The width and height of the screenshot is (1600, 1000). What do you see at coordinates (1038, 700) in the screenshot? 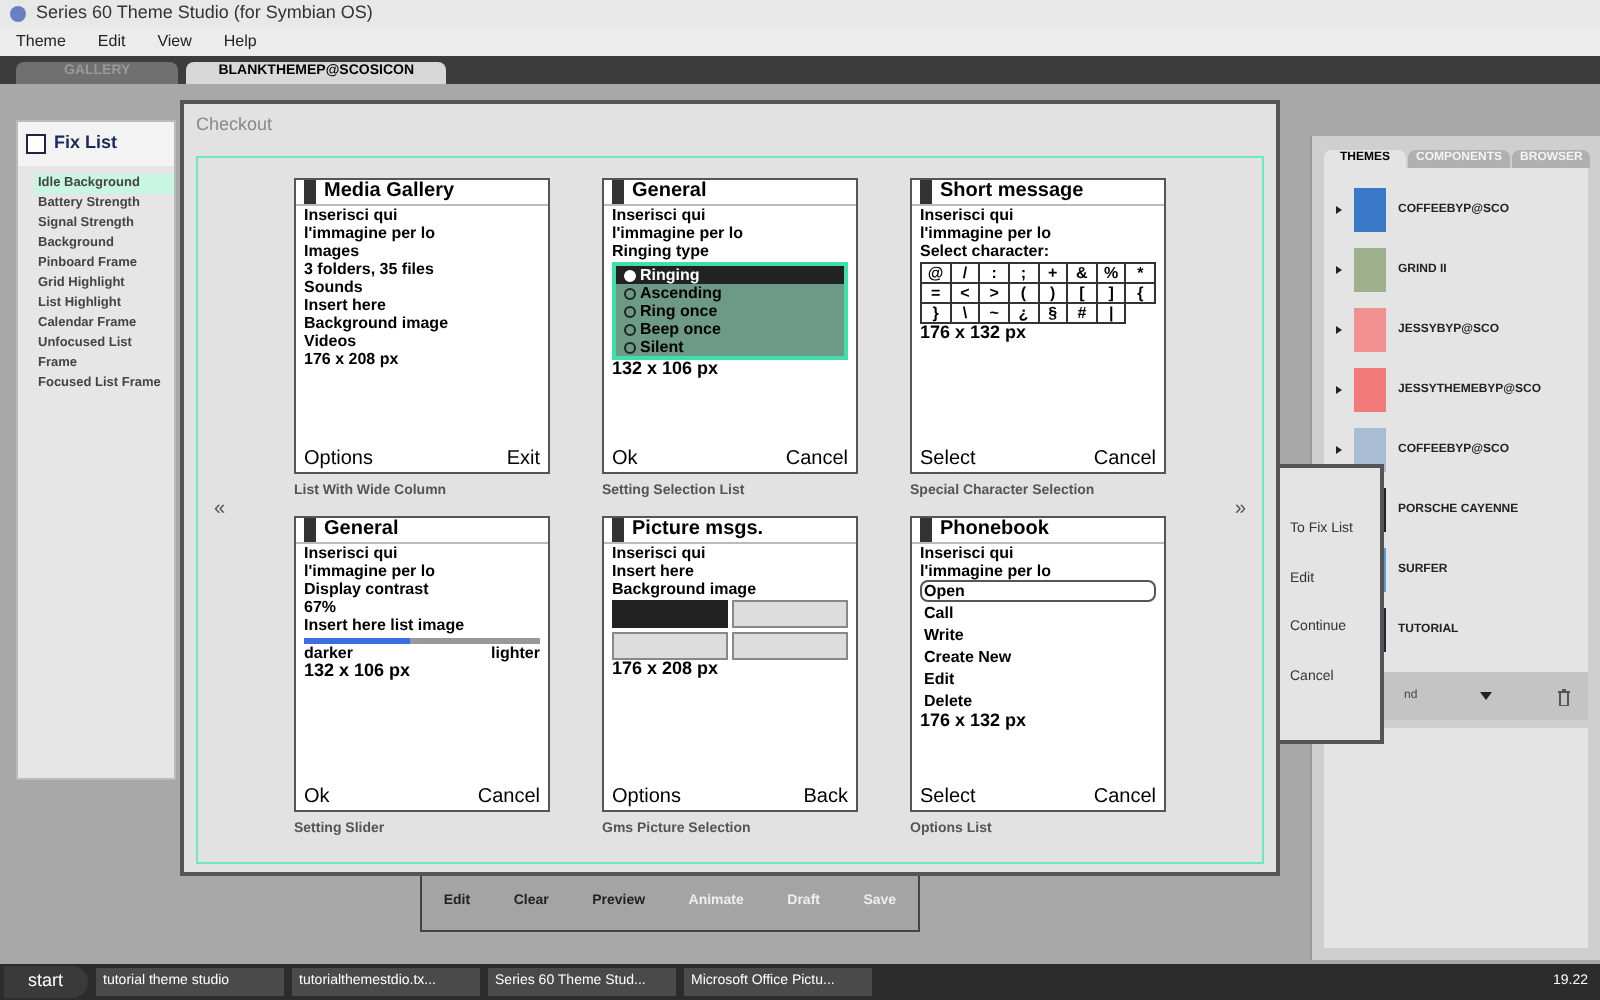
I see `menu-option: Delete` at bounding box center [1038, 700].